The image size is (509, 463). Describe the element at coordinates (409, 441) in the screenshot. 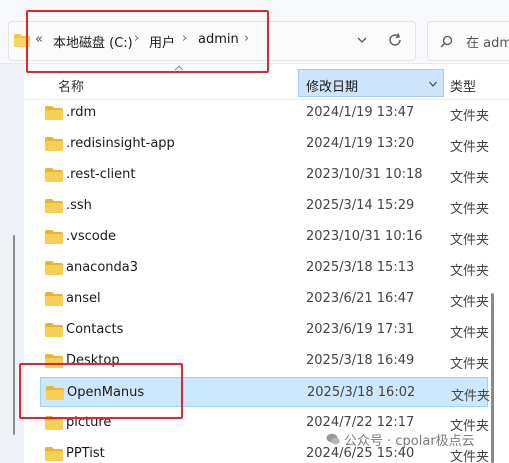

I see `watermark-text: 公众号 · cpolar极点云` at that location.